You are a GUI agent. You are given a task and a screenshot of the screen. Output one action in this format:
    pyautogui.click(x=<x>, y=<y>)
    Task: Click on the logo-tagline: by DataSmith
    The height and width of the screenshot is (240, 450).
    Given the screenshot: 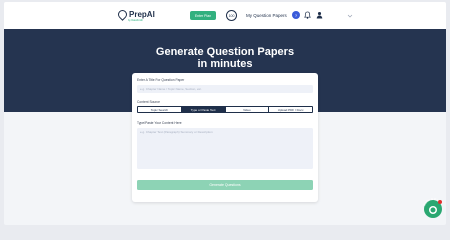 What is the action you would take?
    pyautogui.click(x=136, y=20)
    